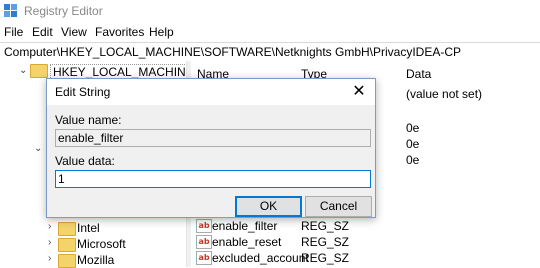  Describe the element at coordinates (119, 32) in the screenshot. I see `menu-favorites: Favorites` at that location.